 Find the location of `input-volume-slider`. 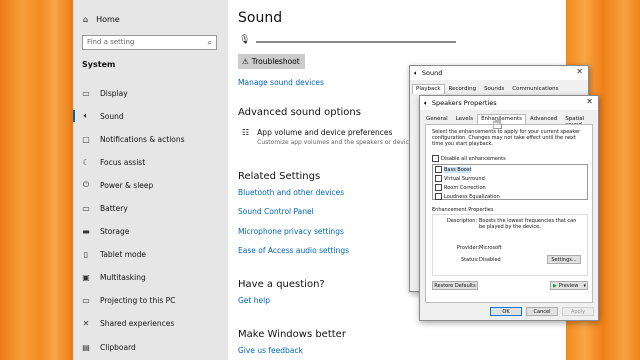

input-volume-slider is located at coordinates (356, 42).